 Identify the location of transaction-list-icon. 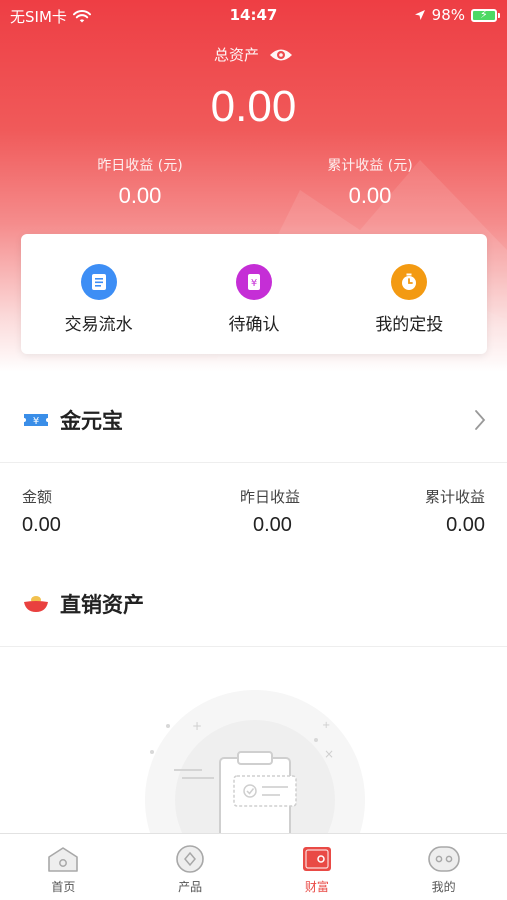
(98, 282).